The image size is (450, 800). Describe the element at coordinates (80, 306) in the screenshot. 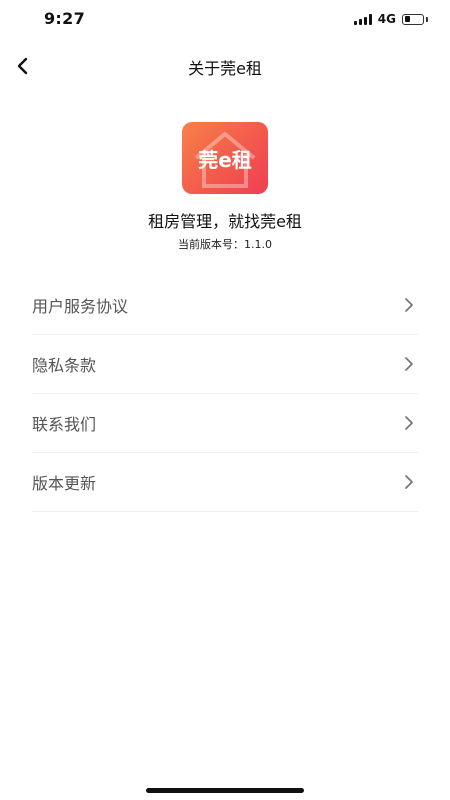

I see `menu-item-label: 用户服务协议` at that location.